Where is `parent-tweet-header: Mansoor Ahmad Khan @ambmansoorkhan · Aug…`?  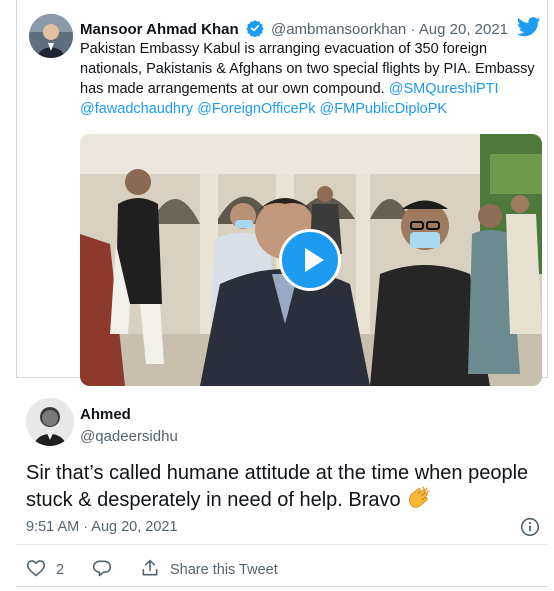 parent-tweet-header: Mansoor Ahmad Khan @ambmansoorkhan · Aug… is located at coordinates (294, 30).